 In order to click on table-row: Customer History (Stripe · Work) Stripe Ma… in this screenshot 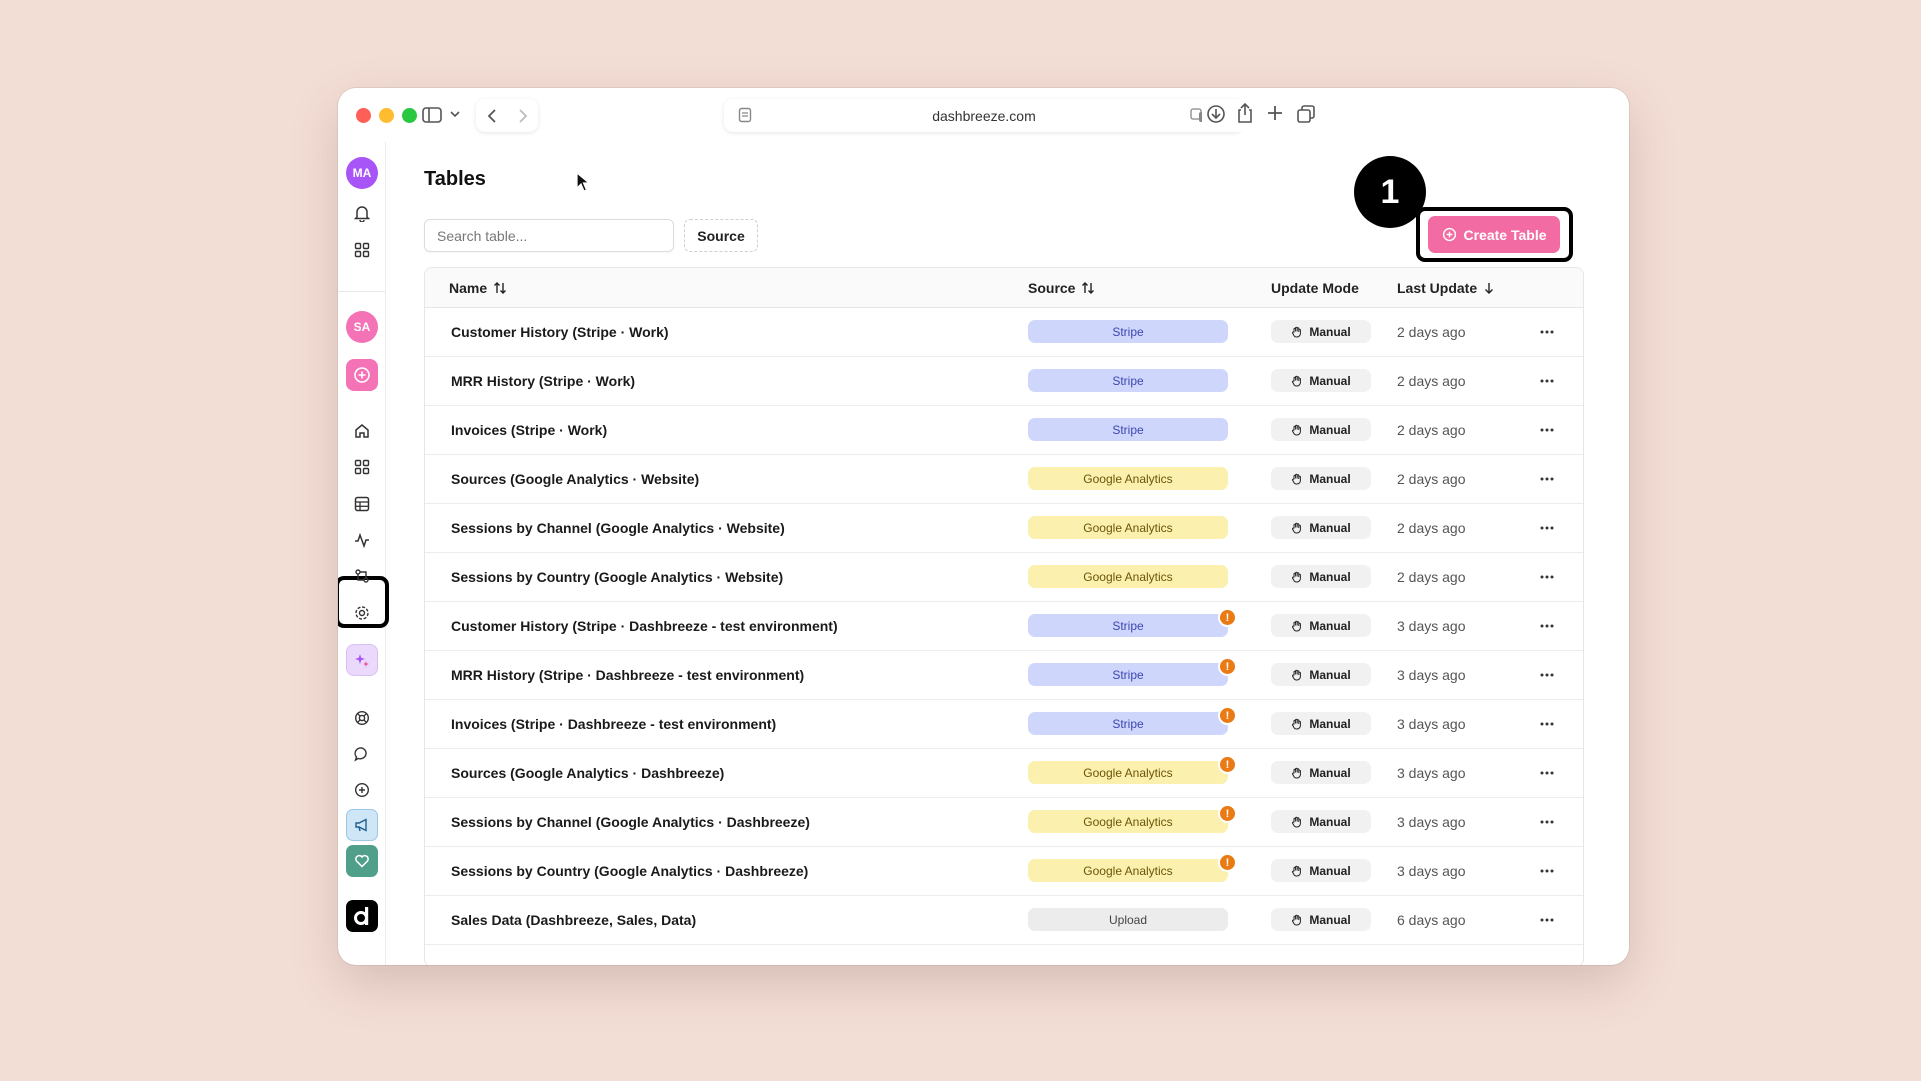, I will do `click(1004, 332)`.